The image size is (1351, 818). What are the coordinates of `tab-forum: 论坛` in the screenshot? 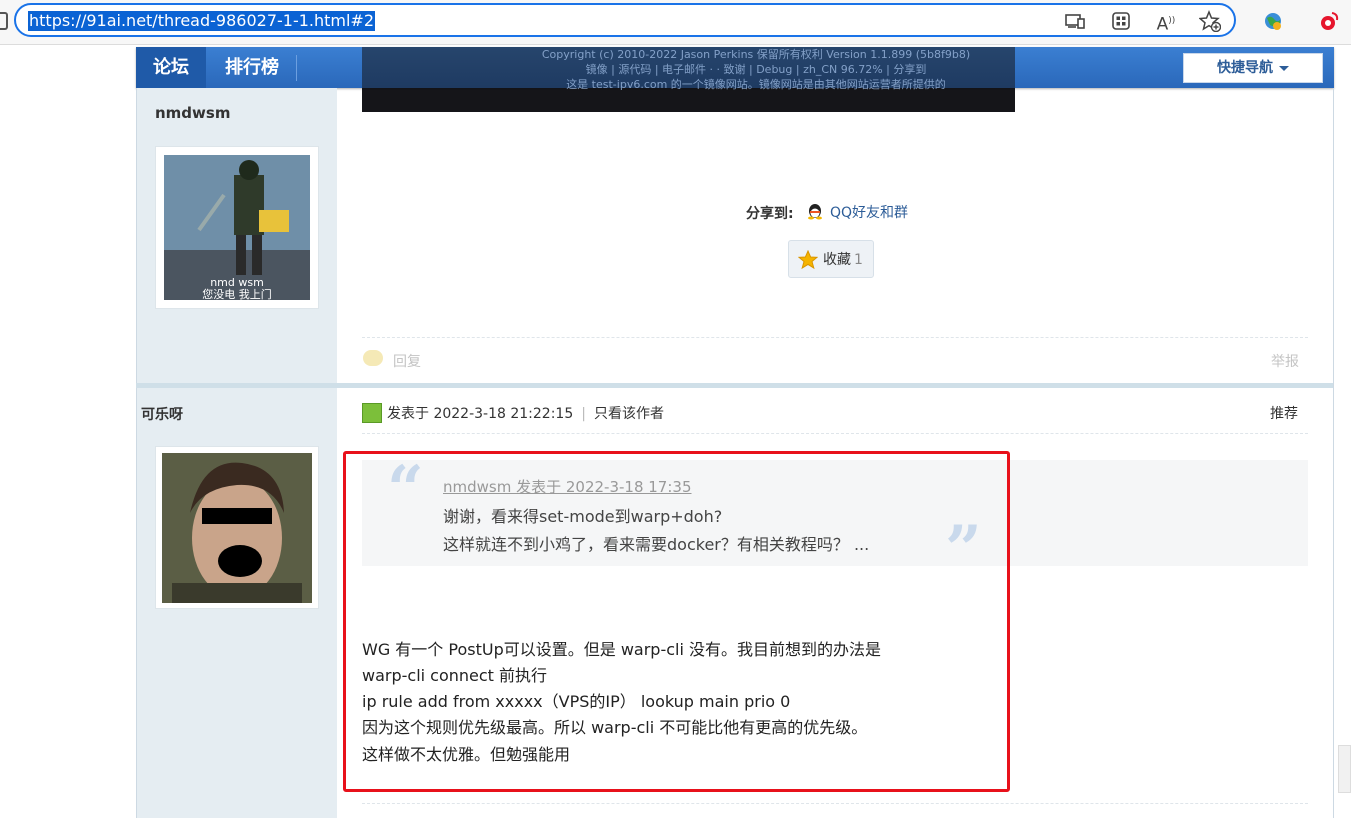 It's located at (171, 67).